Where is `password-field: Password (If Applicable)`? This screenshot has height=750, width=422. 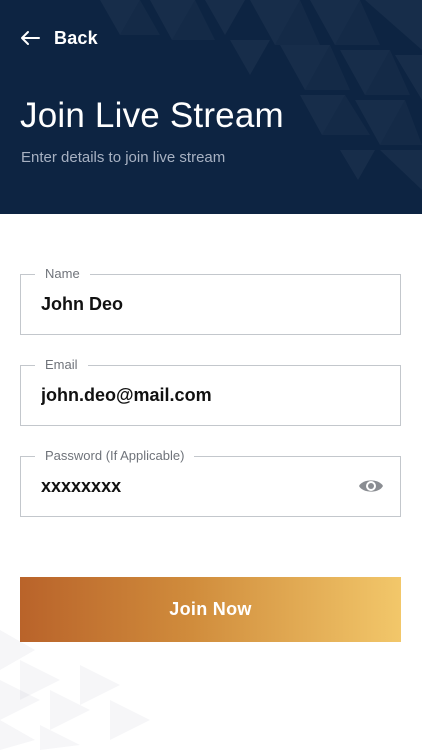 password-field: Password (If Applicable) is located at coordinates (210, 482).